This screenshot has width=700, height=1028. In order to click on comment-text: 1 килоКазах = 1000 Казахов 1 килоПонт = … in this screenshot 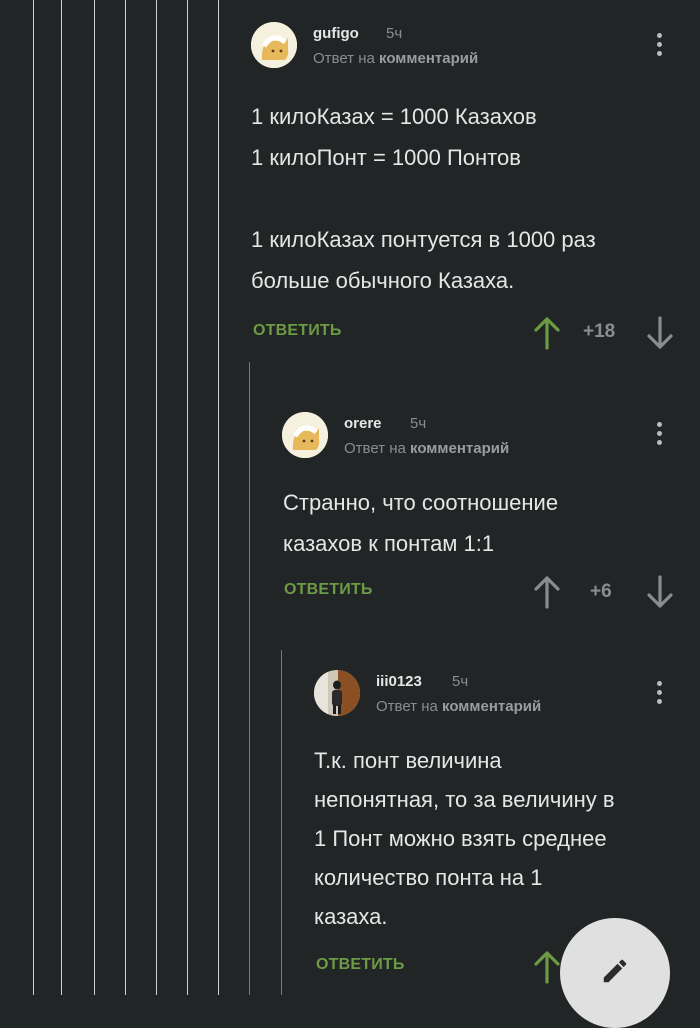, I will do `click(423, 198)`.